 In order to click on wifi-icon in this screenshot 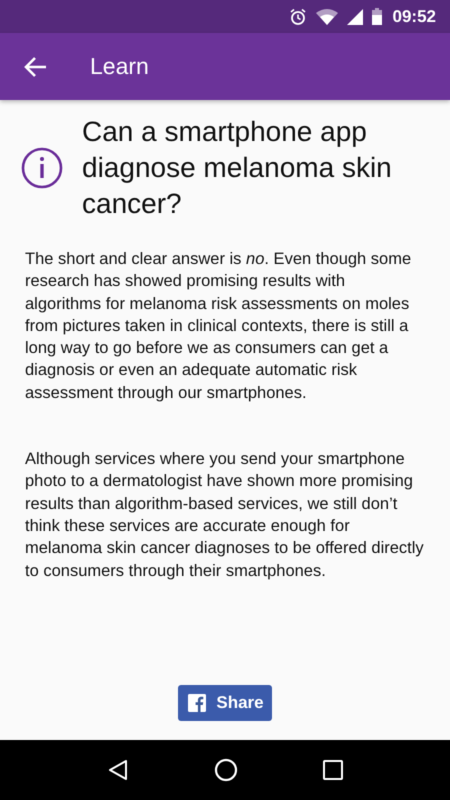, I will do `click(327, 16)`.